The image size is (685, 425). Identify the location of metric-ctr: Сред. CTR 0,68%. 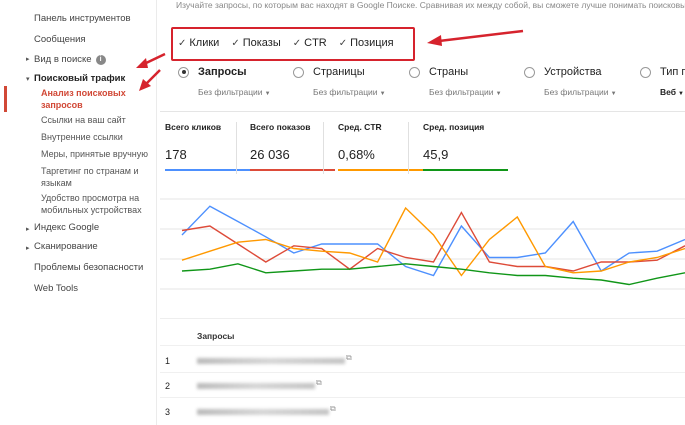
(380, 146).